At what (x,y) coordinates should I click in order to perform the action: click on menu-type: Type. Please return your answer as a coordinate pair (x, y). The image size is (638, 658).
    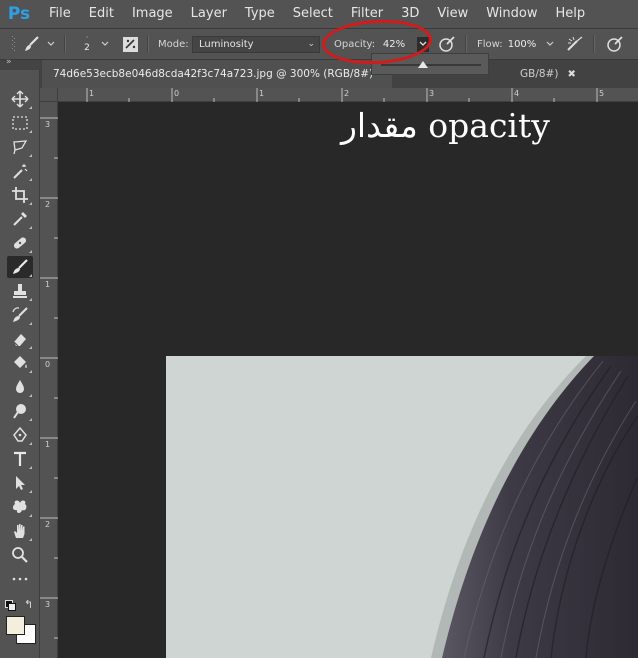
    Looking at the image, I should click on (260, 14).